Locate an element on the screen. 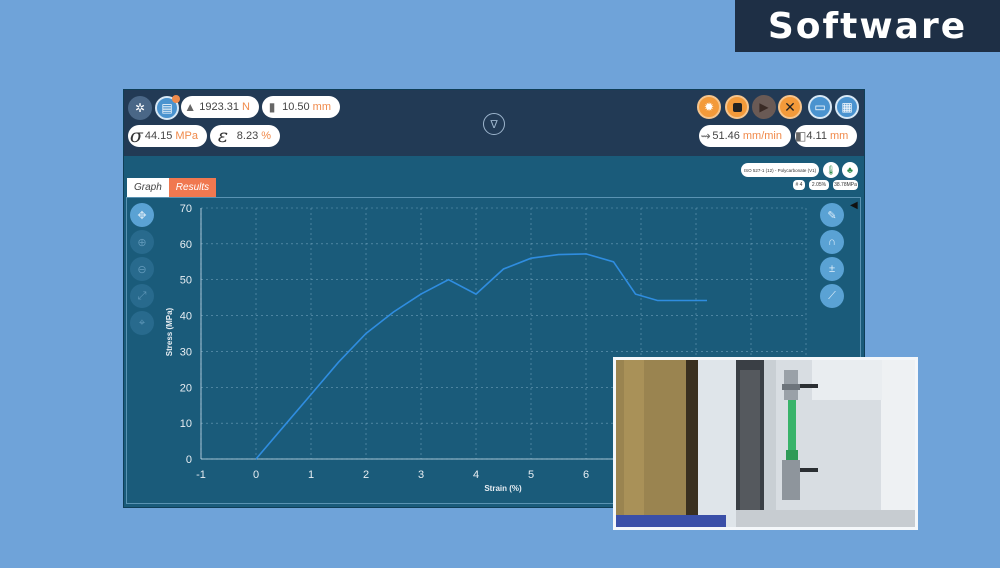  pan-tool-icon: ✥ is located at coordinates (142, 215).